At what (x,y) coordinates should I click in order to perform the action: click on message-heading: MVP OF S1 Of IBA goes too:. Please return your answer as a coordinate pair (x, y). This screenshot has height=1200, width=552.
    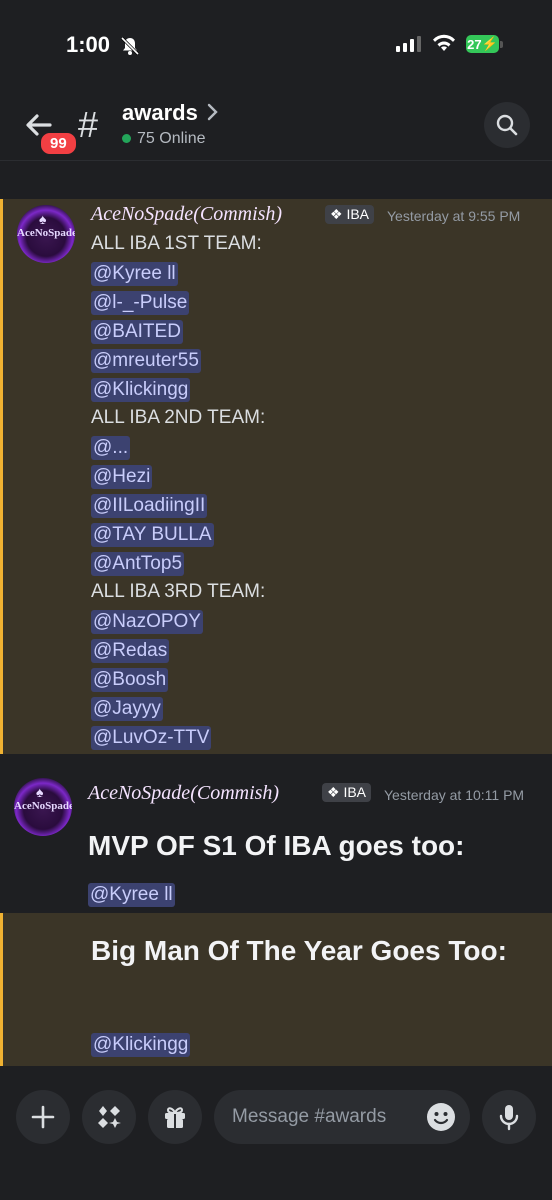
    Looking at the image, I should click on (276, 845).